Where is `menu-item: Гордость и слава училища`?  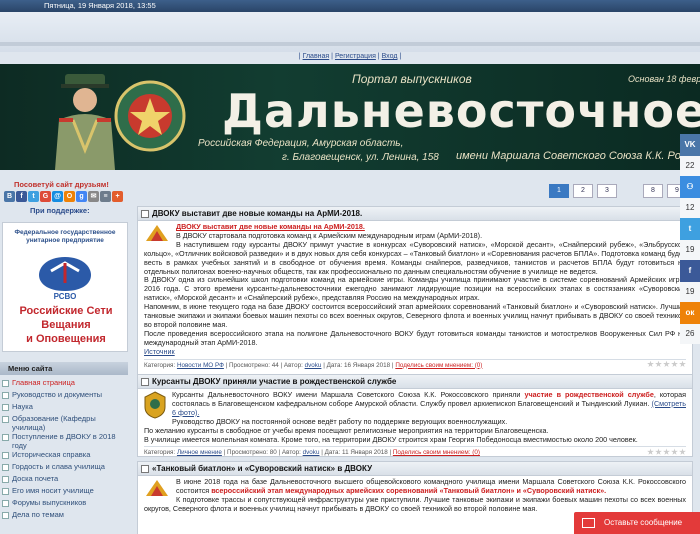
menu-item: Гордость и слава училища is located at coordinates (64, 468).